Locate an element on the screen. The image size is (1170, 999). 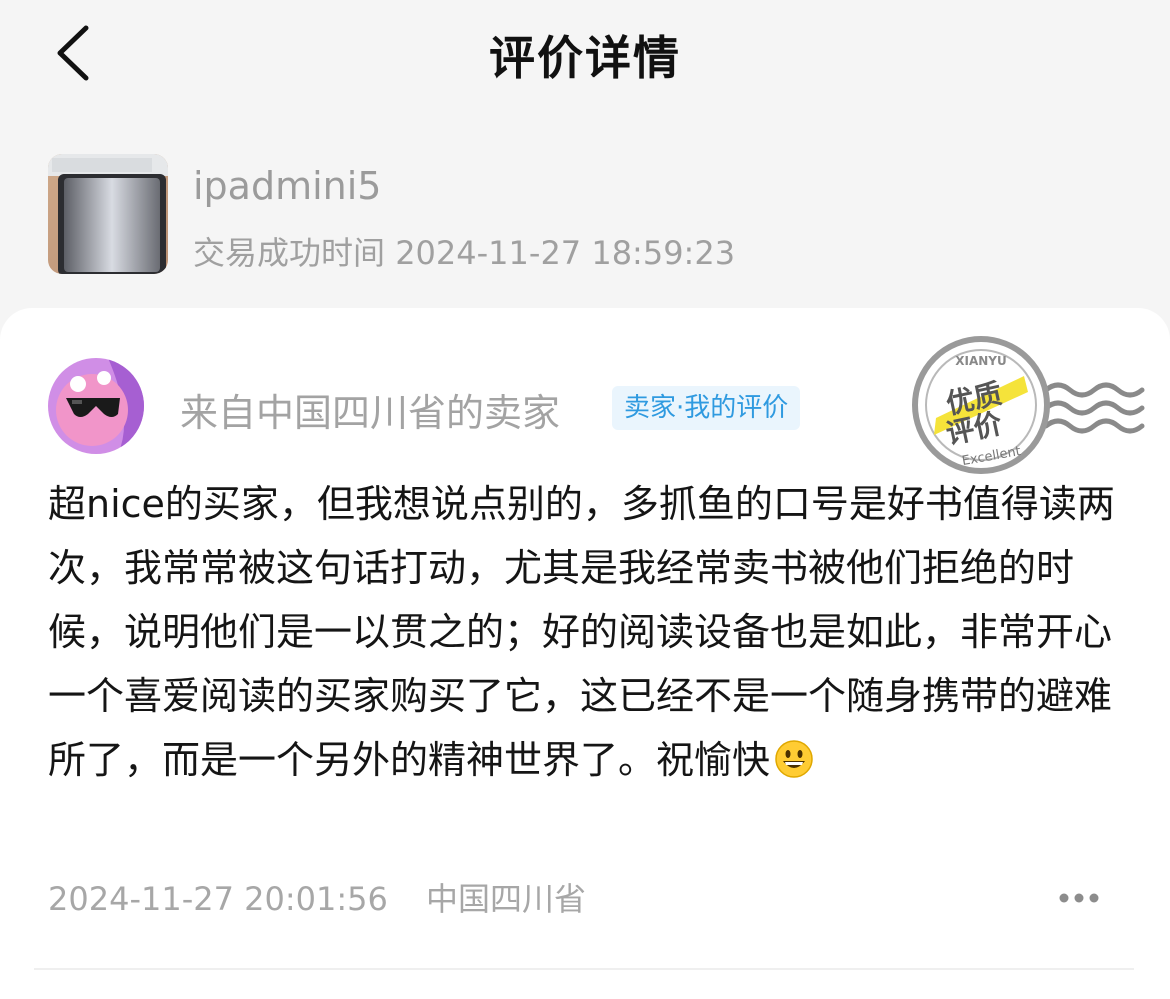
review-meta: 2024-11-27 20:01:56 中国四川省 is located at coordinates (317, 897).